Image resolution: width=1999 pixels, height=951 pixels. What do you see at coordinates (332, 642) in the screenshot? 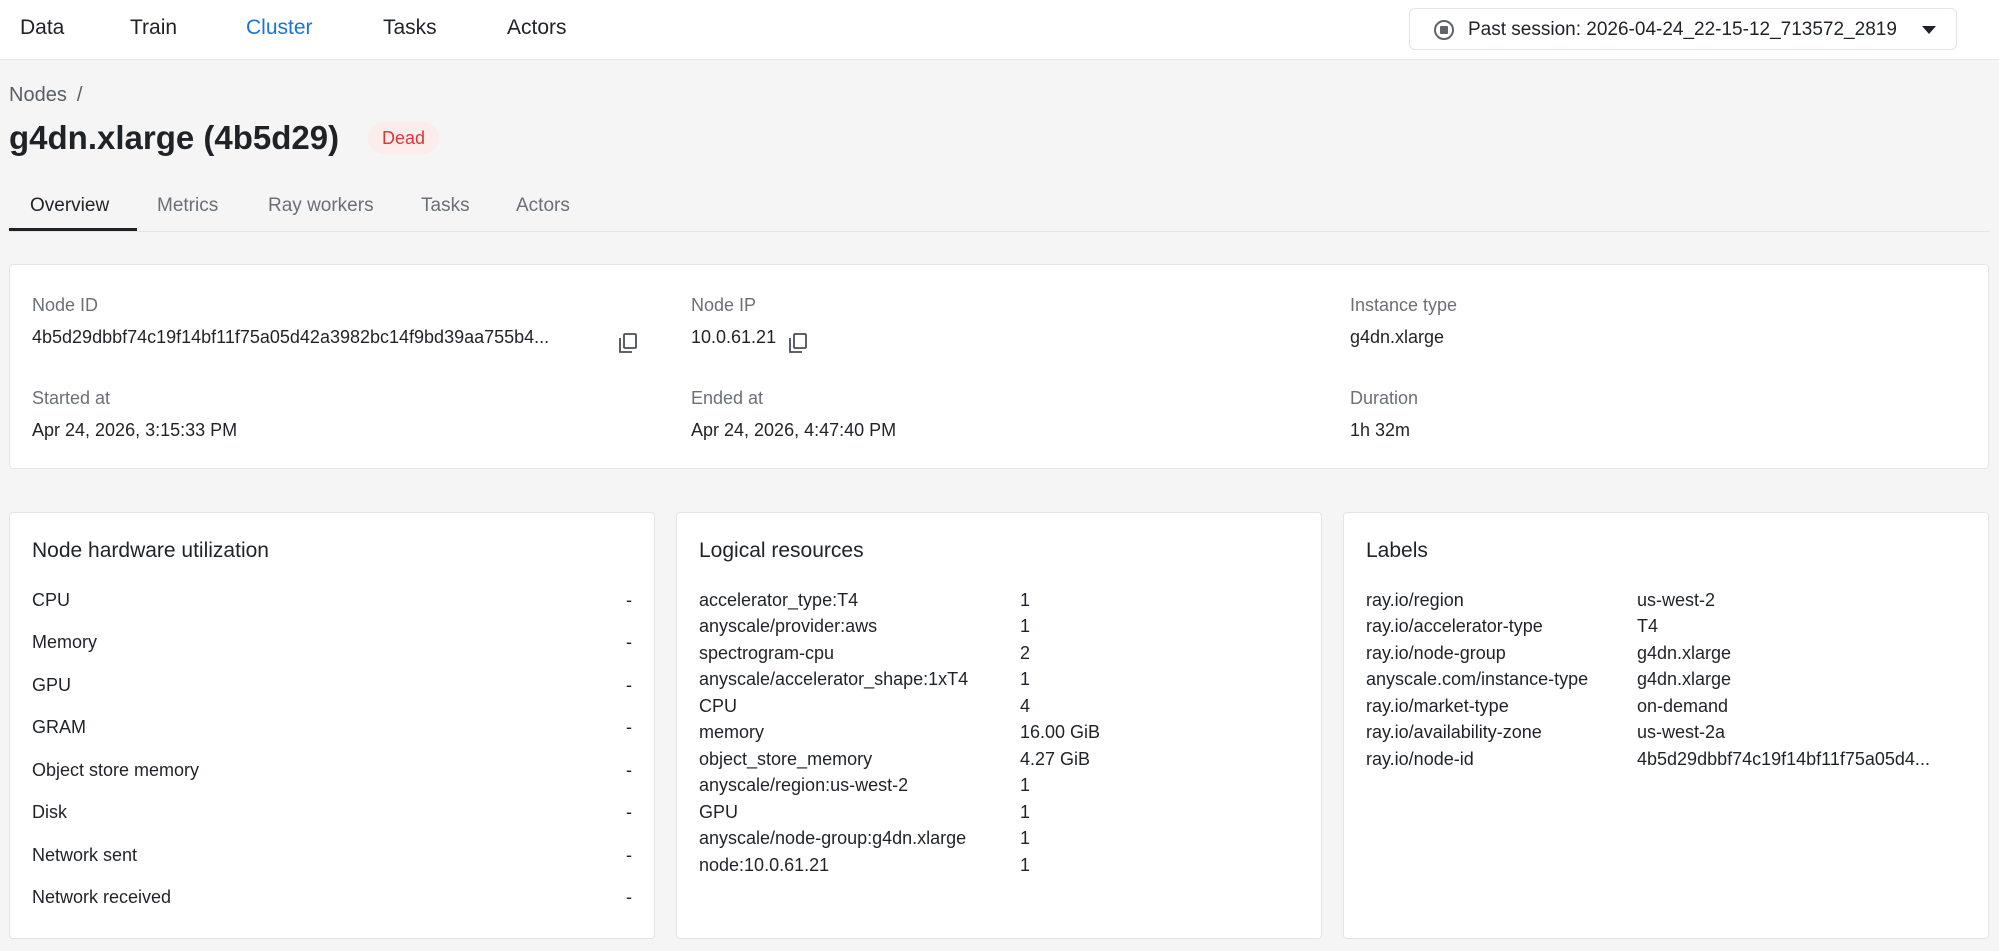
I see `hw-row-memory: Memory -` at bounding box center [332, 642].